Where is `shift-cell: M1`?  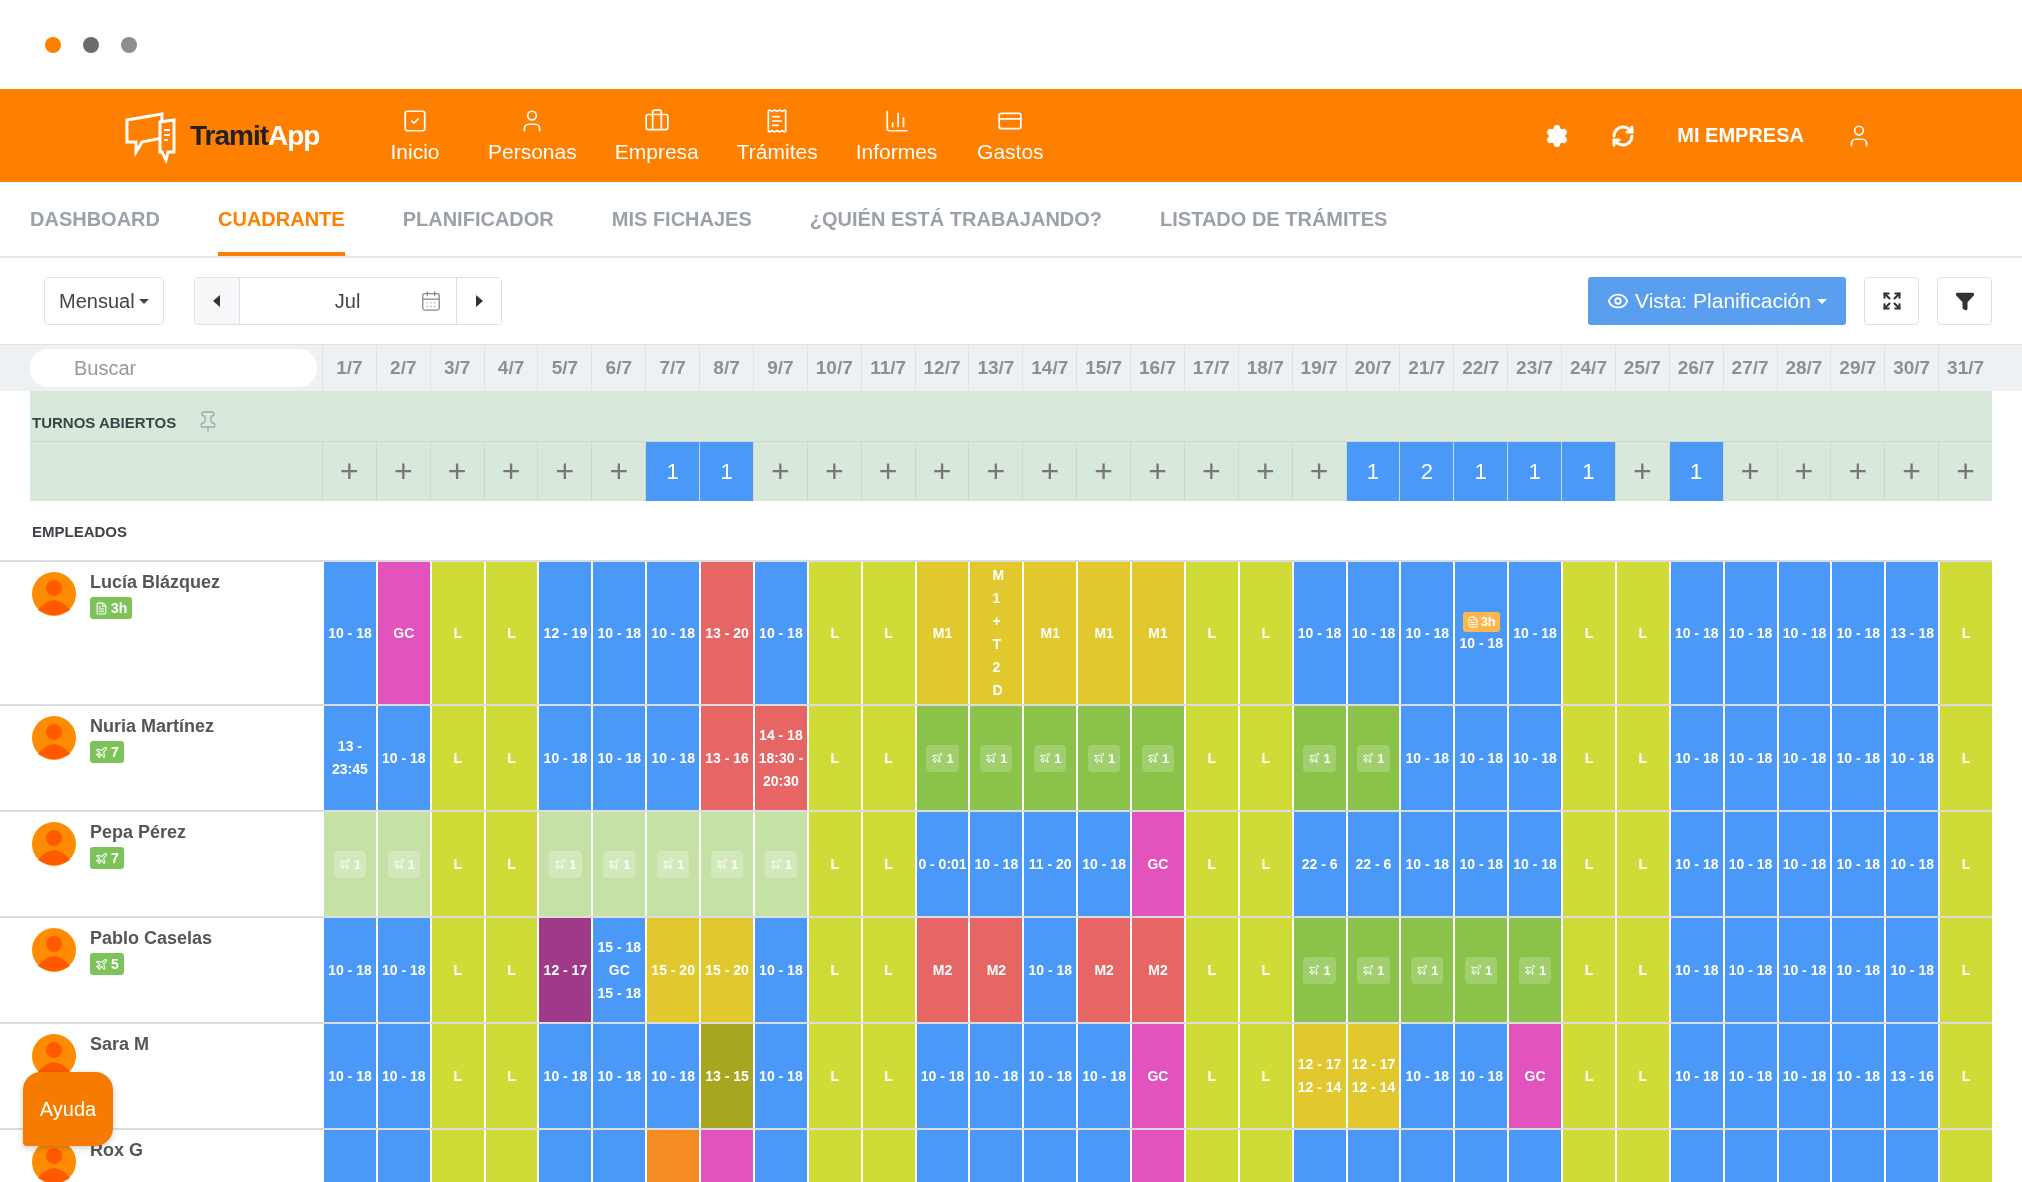
shift-cell: M1 is located at coordinates (1158, 633).